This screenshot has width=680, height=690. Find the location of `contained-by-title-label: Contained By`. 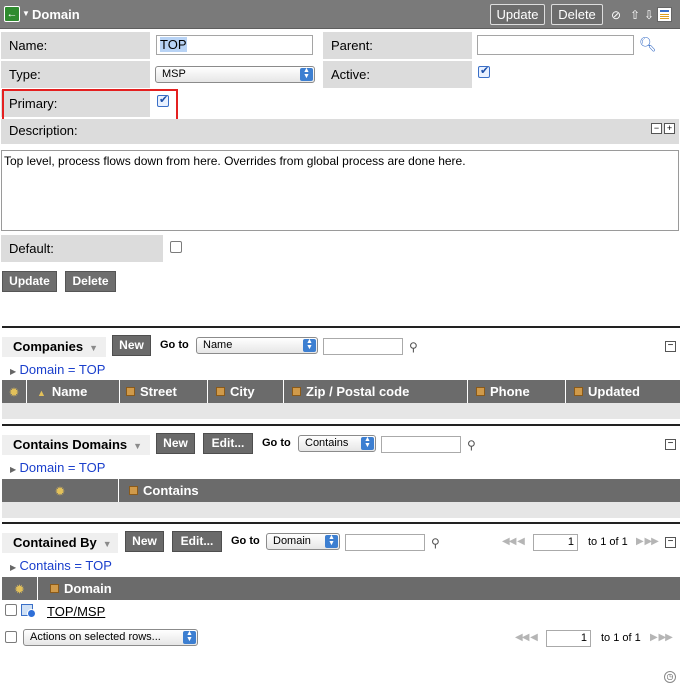

contained-by-title-label: Contained By is located at coordinates (55, 542).